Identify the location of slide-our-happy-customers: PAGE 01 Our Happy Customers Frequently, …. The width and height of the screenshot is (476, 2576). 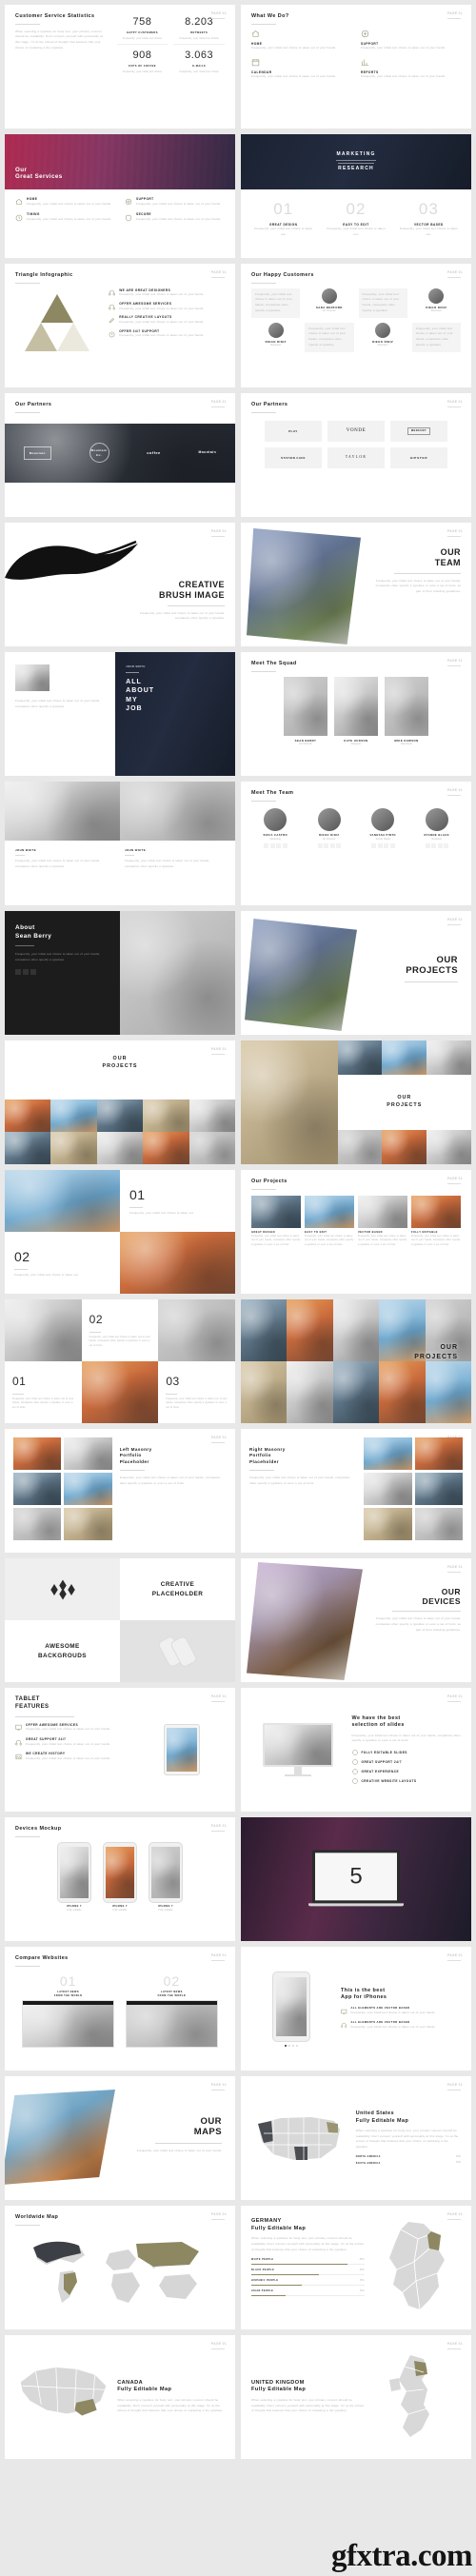
(356, 325).